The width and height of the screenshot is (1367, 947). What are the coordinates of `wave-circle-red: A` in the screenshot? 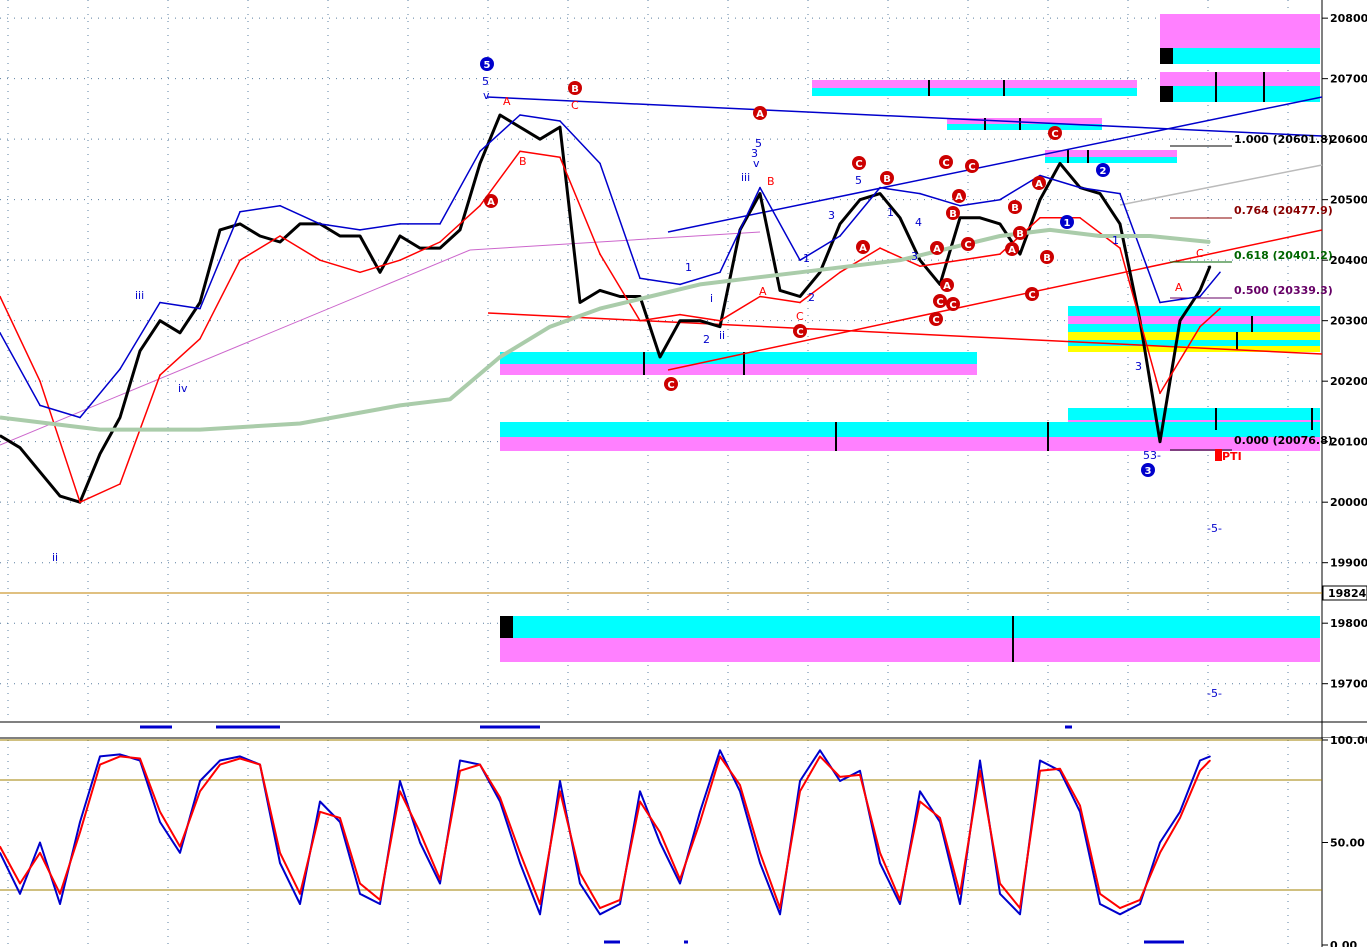 It's located at (760, 113).